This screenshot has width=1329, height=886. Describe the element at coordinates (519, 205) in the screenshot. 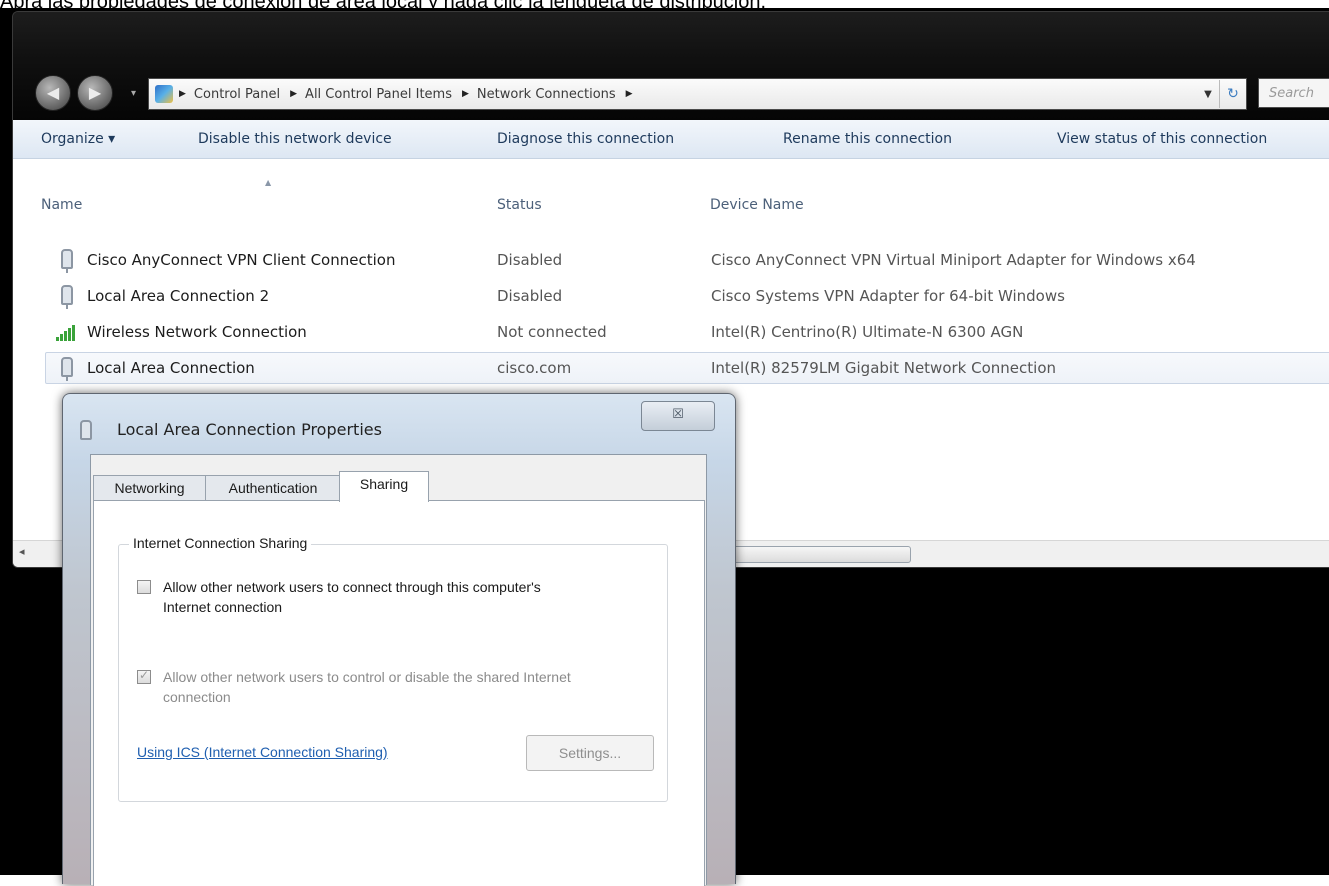

I see `column-header-status: Status` at that location.